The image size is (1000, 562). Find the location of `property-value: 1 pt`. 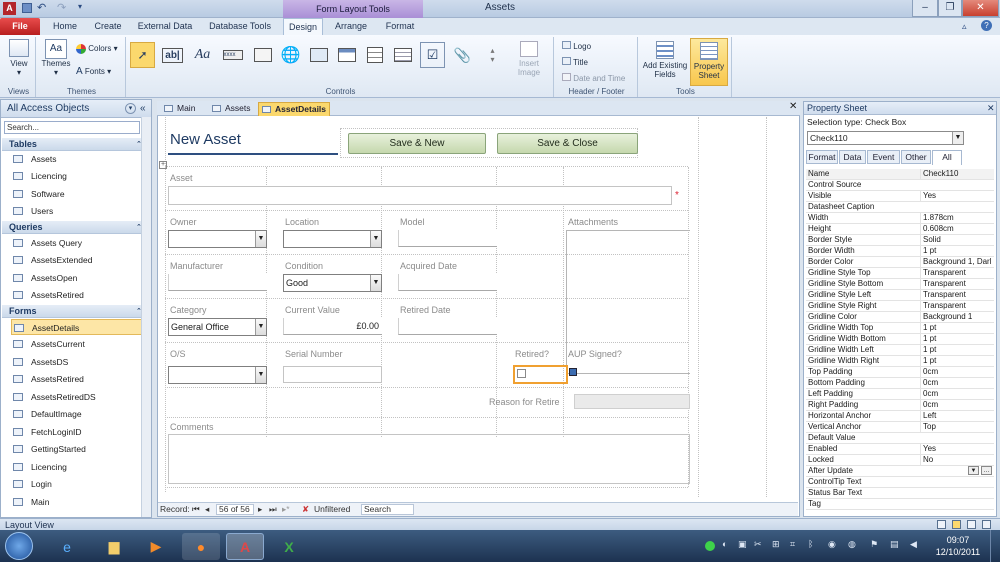

property-value: 1 pt is located at coordinates (957, 350).